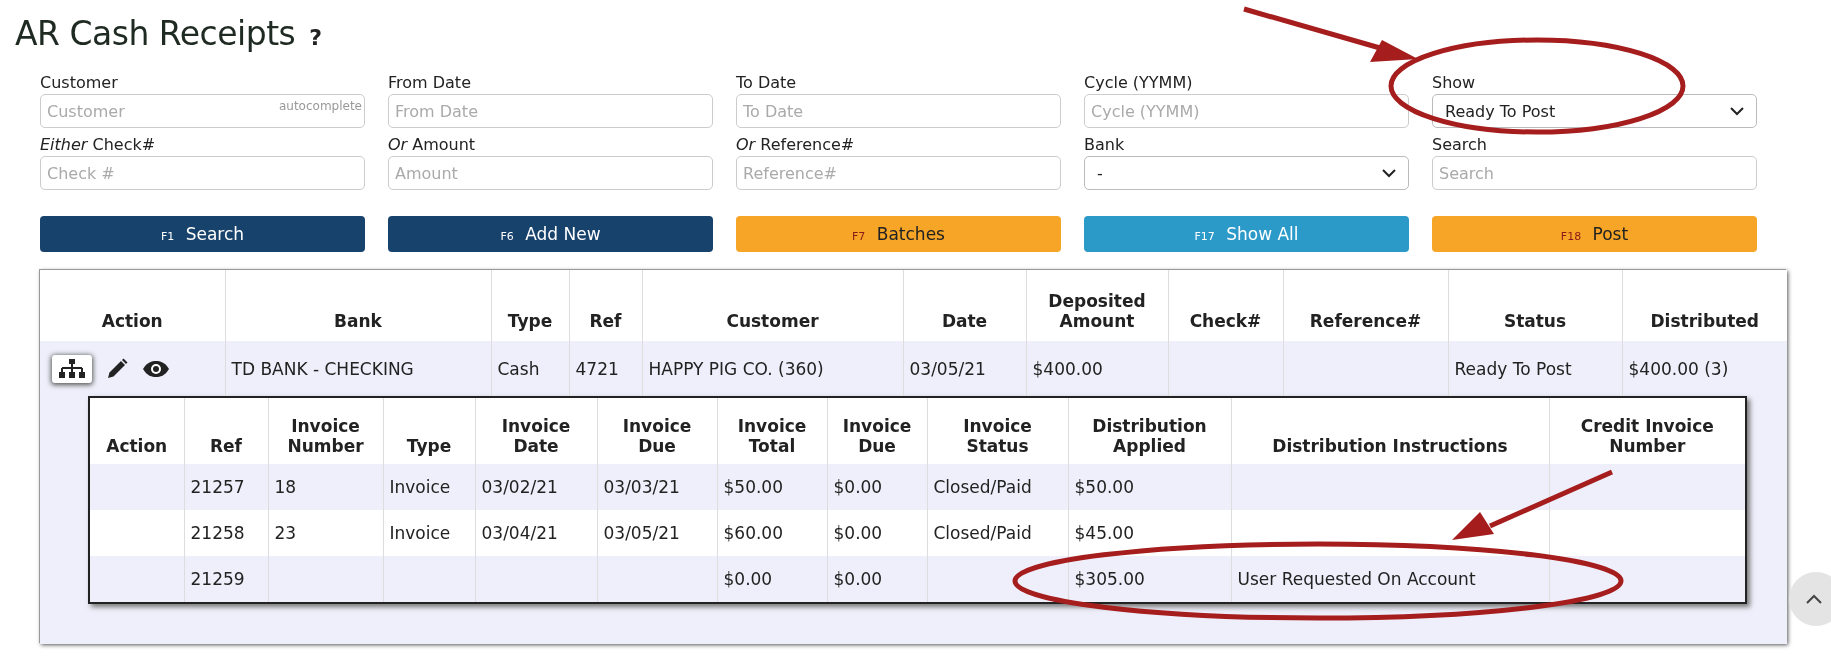 Image resolution: width=1831 pixels, height=669 pixels. Describe the element at coordinates (1097, 311) in the screenshot. I see `column-header: Deposited Amount` at that location.